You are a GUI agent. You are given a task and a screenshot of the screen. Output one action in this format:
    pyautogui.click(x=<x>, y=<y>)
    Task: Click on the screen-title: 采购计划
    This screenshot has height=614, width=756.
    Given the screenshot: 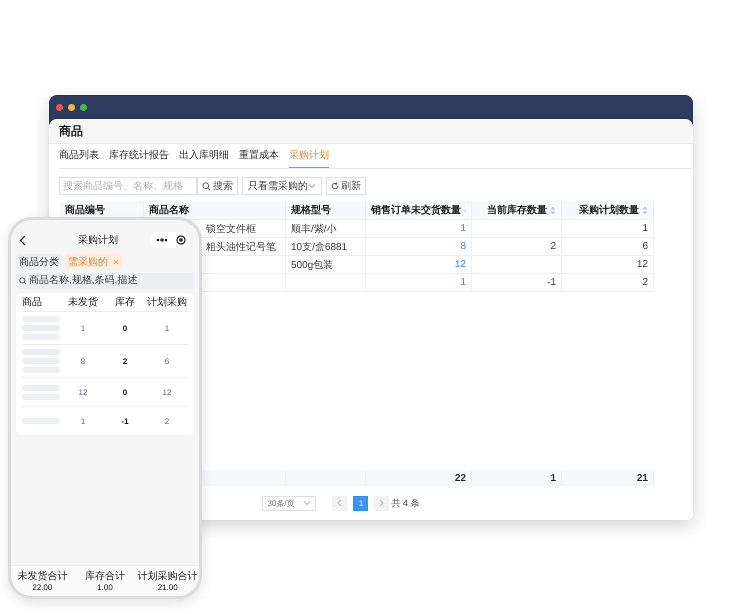 What is the action you would take?
    pyautogui.click(x=98, y=240)
    